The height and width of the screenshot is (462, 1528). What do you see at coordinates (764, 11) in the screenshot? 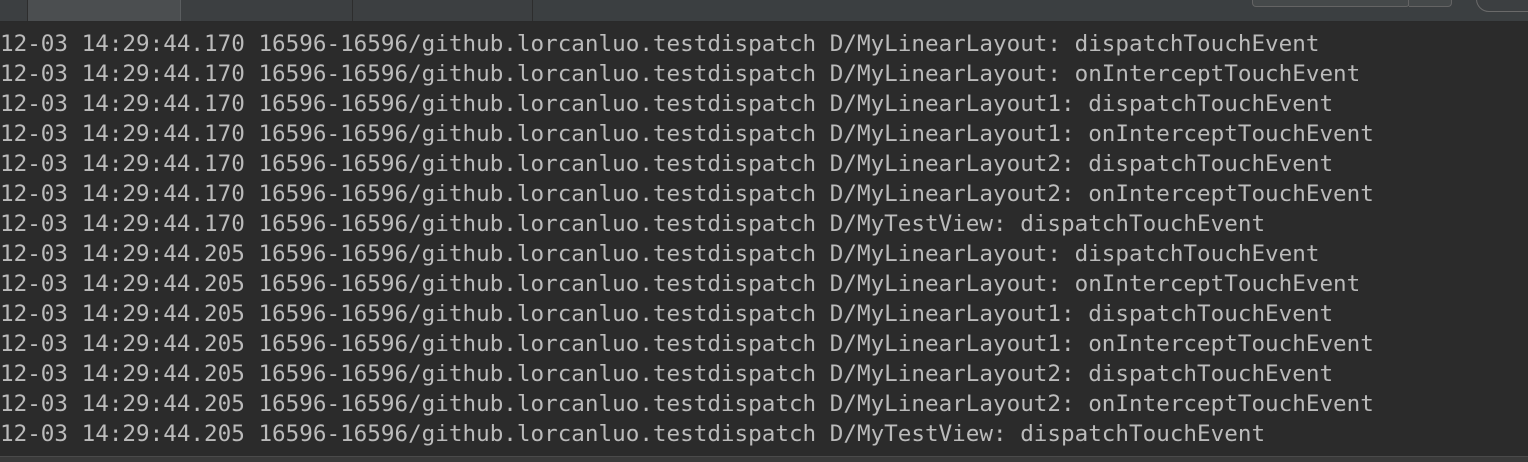
I see `tab-bar` at bounding box center [764, 11].